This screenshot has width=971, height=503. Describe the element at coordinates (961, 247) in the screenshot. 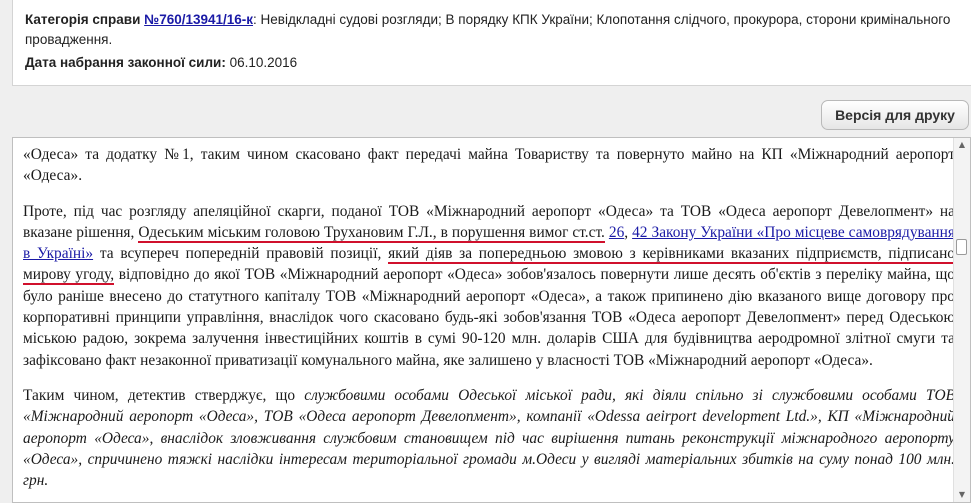

I see `scrollbar-thumb` at that location.